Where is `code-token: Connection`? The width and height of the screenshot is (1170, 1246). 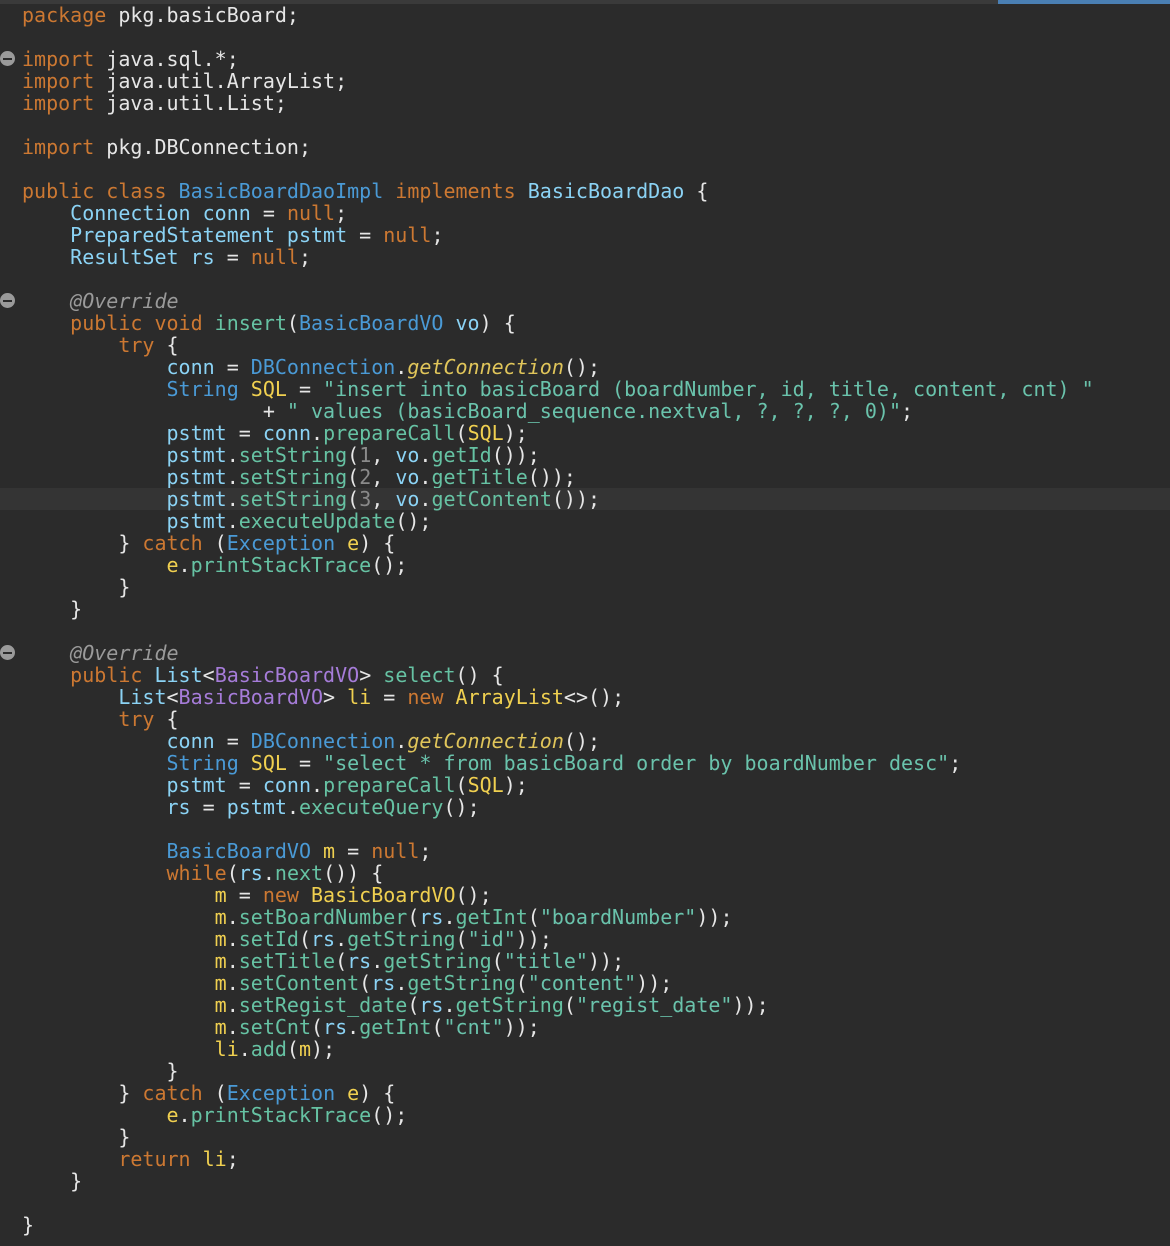 code-token: Connection is located at coordinates (130, 213).